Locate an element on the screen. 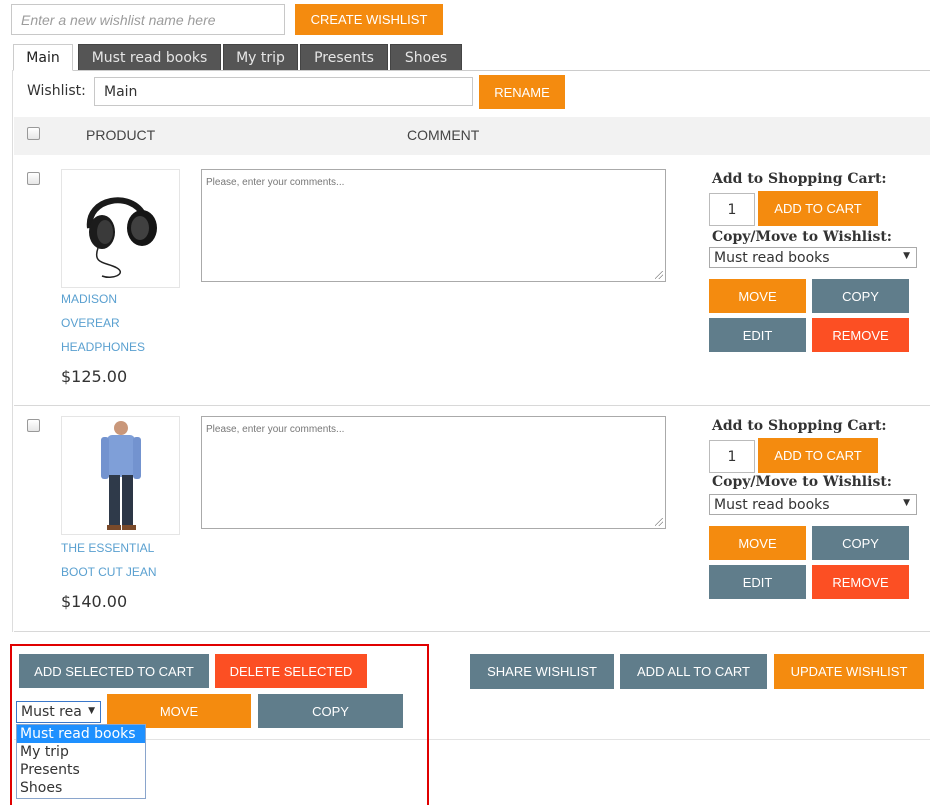 This screenshot has height=805, width=930. row-divider is located at coordinates (472, 631).